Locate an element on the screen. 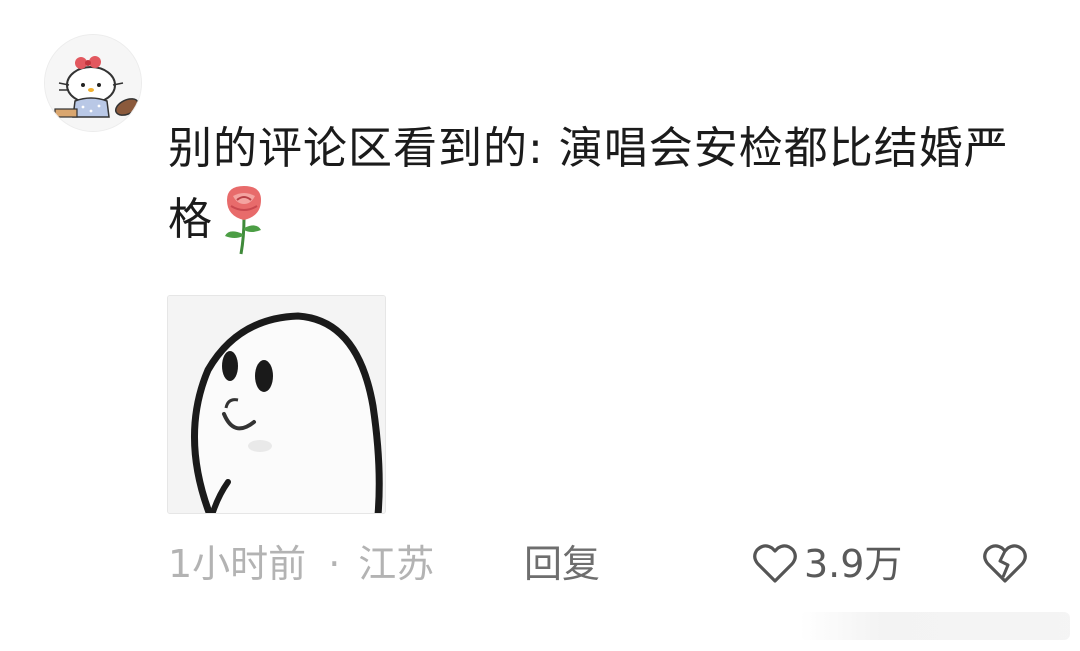  hello-kitty-avatar-icon is located at coordinates (93, 83).